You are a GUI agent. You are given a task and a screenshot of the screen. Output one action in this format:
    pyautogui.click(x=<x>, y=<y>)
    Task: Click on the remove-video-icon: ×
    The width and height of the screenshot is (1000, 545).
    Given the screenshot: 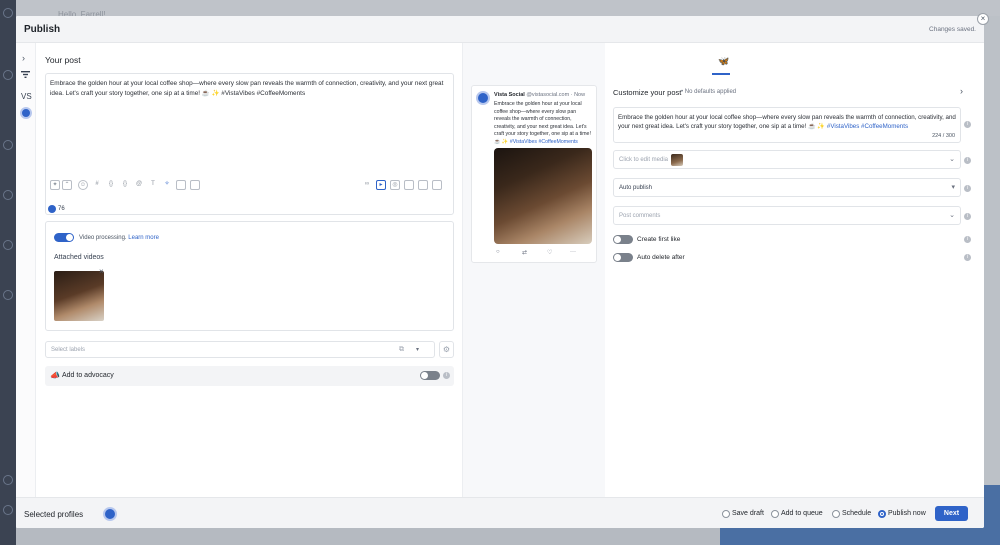 What is the action you would take?
    pyautogui.click(x=101, y=271)
    